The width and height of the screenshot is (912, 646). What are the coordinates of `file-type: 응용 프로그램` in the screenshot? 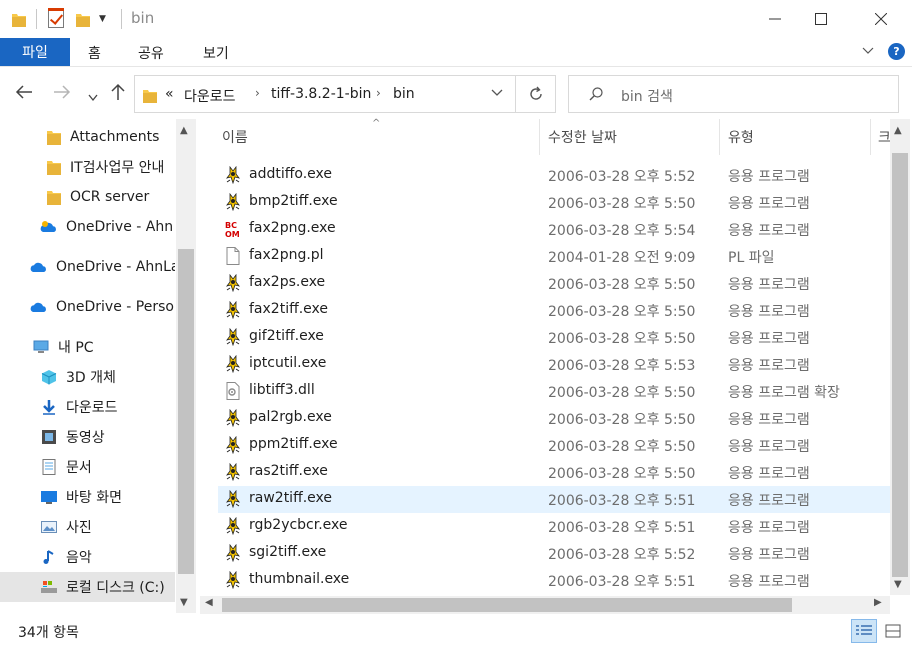 It's located at (769, 501).